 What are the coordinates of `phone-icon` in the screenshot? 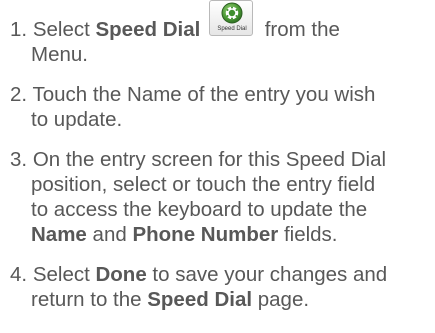 It's located at (232, 13).